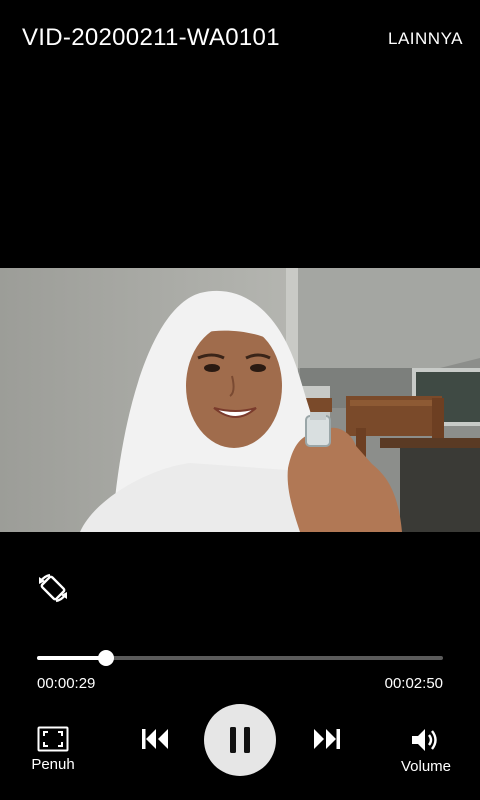  I want to click on seek-bar, so click(240, 658).